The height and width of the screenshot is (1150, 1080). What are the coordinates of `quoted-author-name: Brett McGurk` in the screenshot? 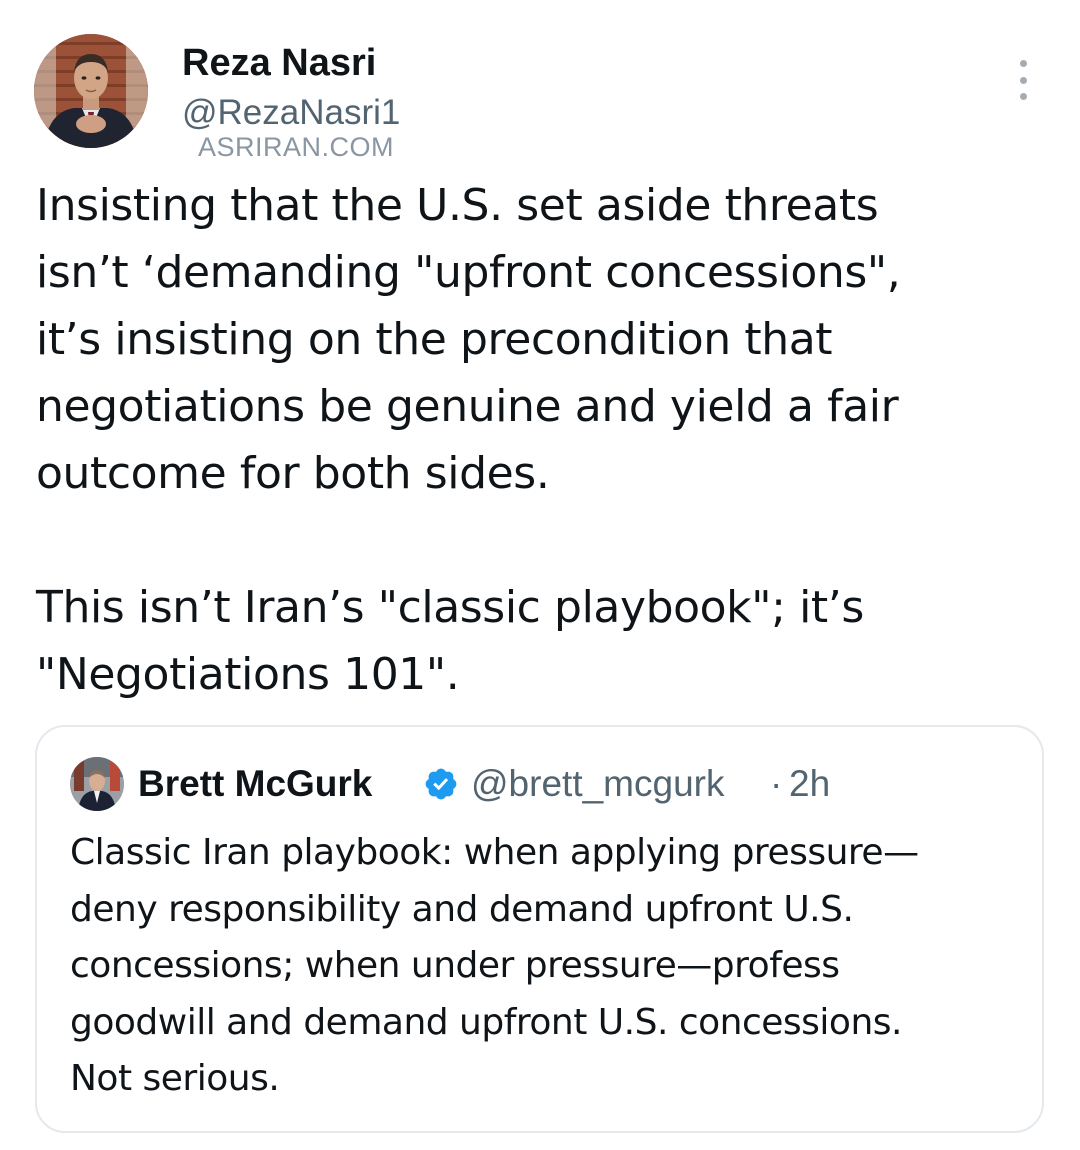 It's located at (255, 784).